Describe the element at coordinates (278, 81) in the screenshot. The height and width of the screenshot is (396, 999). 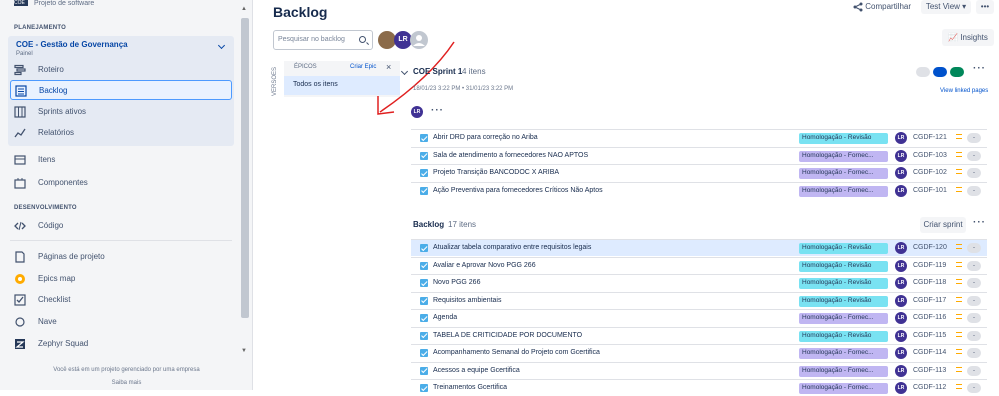
I see `versions-tab: VERSÕES` at that location.